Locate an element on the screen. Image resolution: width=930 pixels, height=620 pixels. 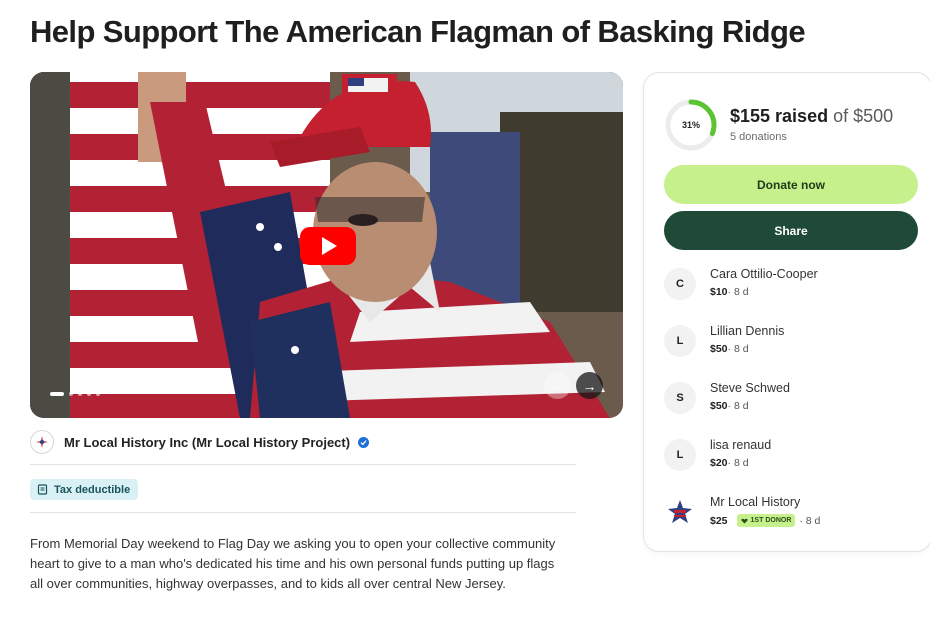
youtube-play-icon is located at coordinates (329, 246).